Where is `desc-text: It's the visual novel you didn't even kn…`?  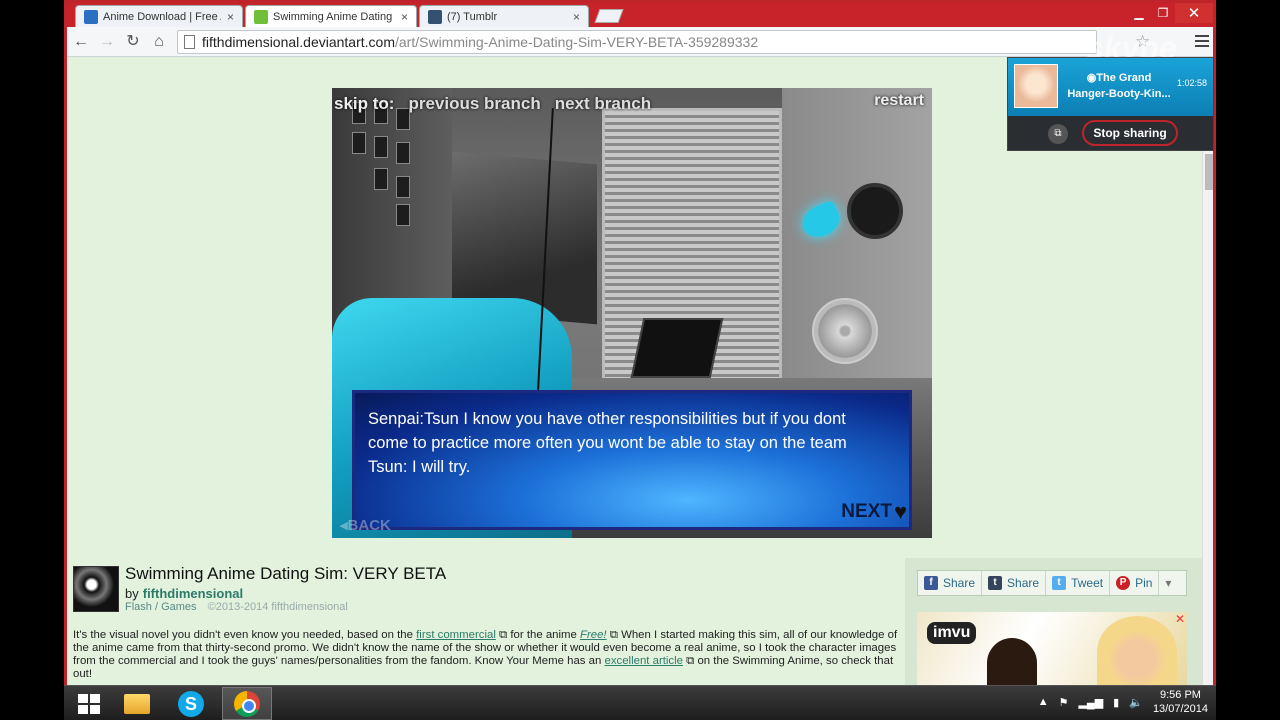 desc-text: It's the visual novel you didn't even kn… is located at coordinates (245, 635).